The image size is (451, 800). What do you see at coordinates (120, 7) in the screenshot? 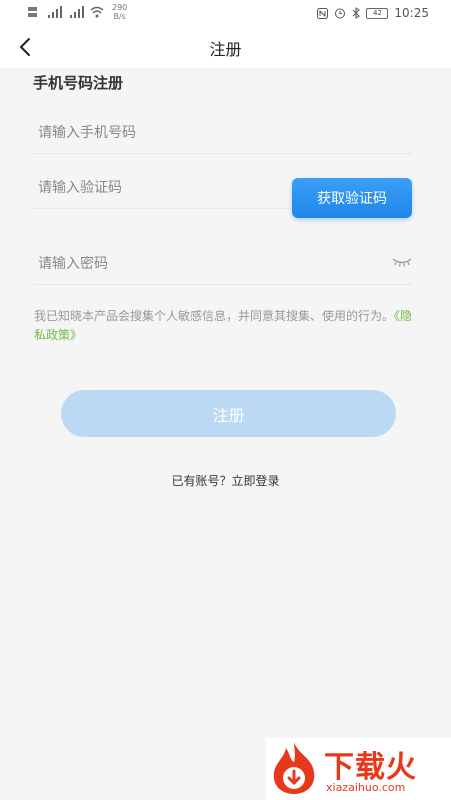
I see `net-speed-value: 290` at bounding box center [120, 7].